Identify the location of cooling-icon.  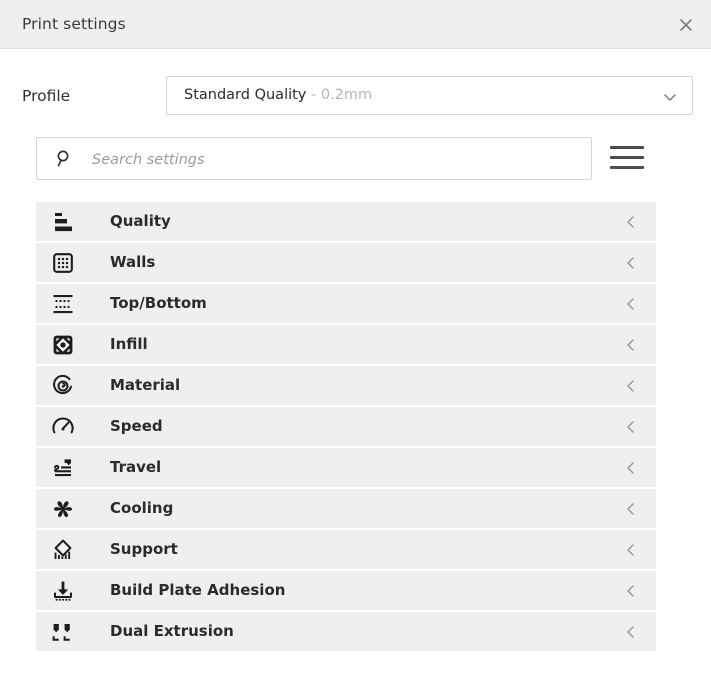
(63, 509).